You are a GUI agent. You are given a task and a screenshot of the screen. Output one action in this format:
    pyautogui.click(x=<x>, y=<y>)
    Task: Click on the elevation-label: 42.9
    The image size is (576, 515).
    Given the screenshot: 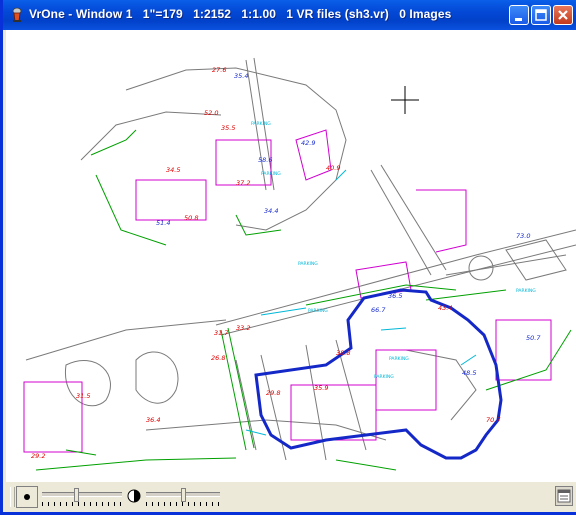 What is the action you would take?
    pyautogui.click(x=308, y=143)
    